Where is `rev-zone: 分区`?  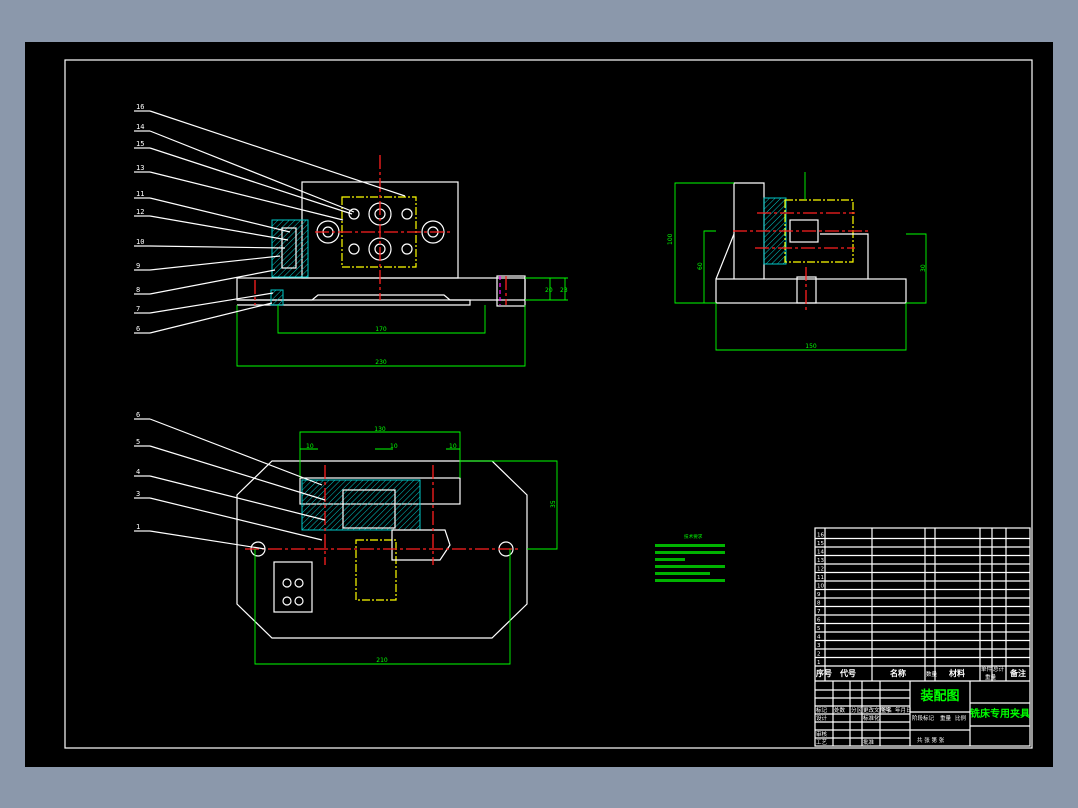
rev-zone: 分区 is located at coordinates (857, 710).